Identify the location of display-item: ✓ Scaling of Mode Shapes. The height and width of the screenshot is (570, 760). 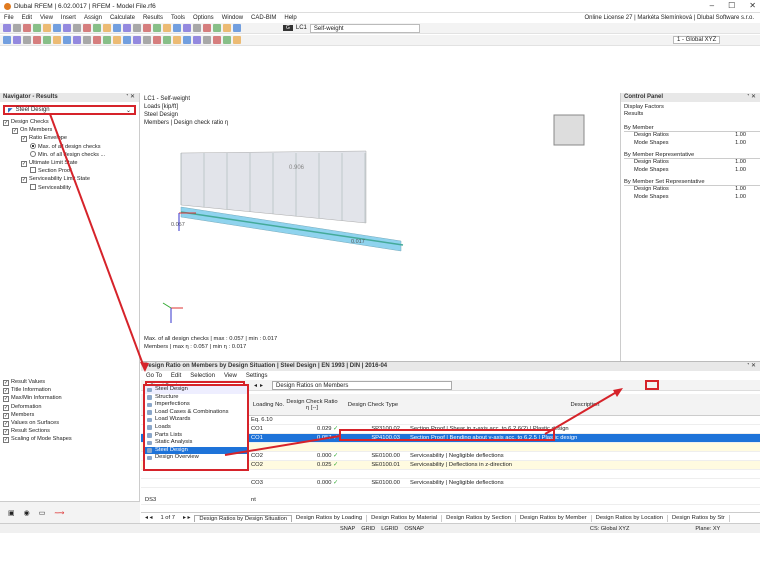
(37, 439).